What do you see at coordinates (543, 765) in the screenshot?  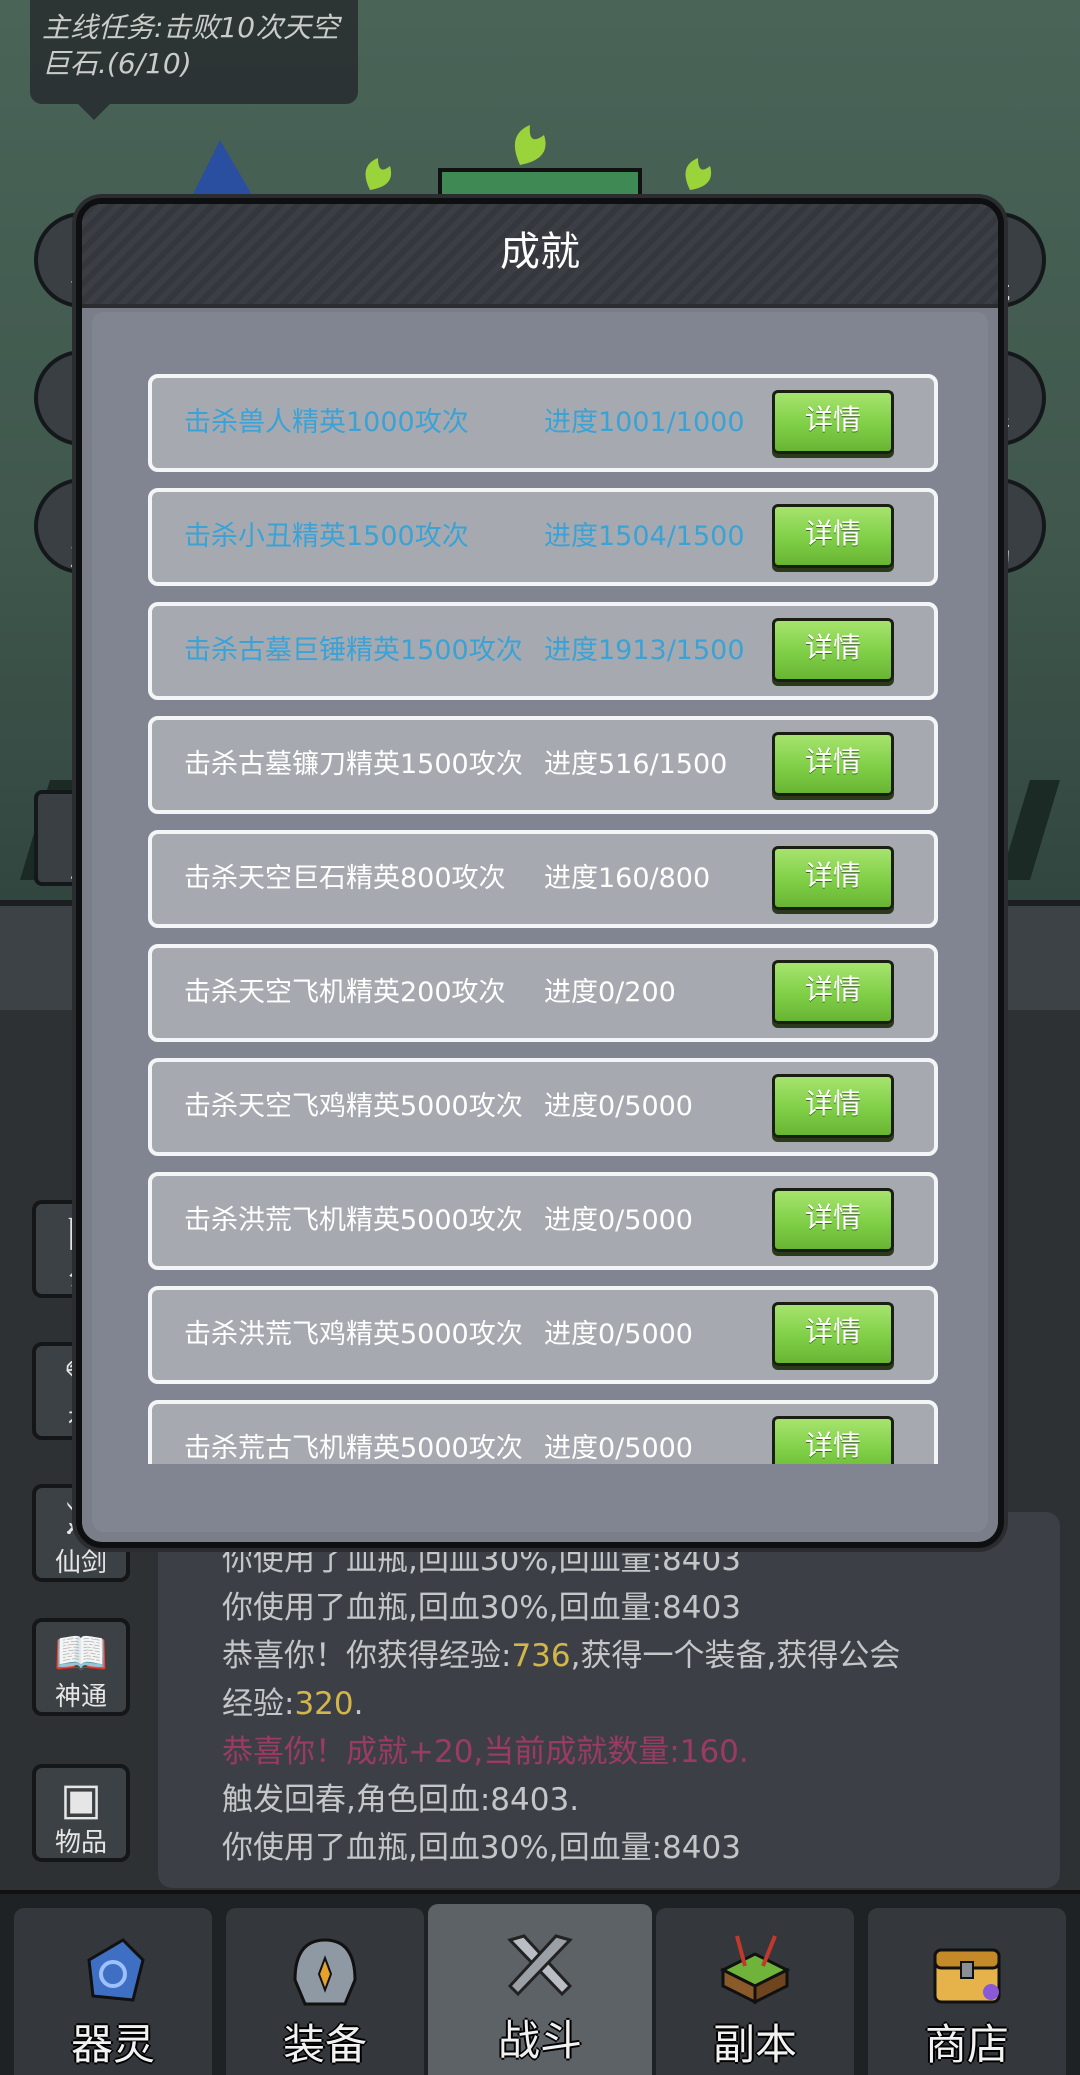 I see `achievement-row: 击杀古墓镰刀精英1500攻次 进度516/1500 详情` at bounding box center [543, 765].